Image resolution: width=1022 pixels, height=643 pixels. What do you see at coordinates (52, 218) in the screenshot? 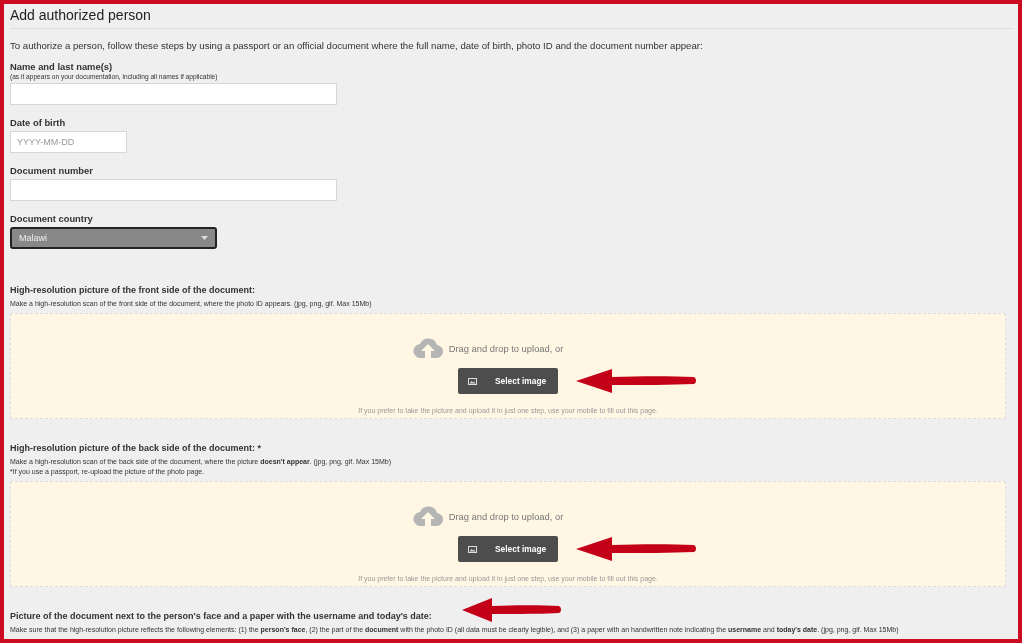
I see `field-label: Document country` at bounding box center [52, 218].